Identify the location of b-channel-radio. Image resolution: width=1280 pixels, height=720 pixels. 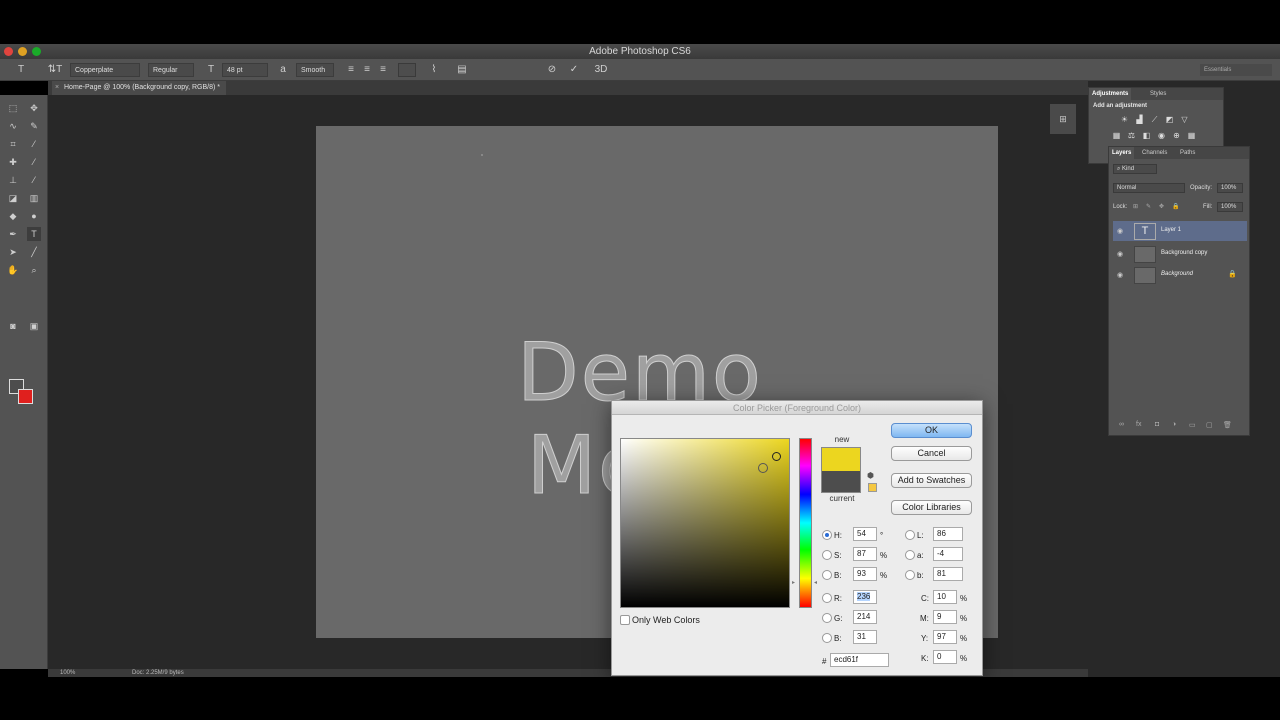
(910, 575).